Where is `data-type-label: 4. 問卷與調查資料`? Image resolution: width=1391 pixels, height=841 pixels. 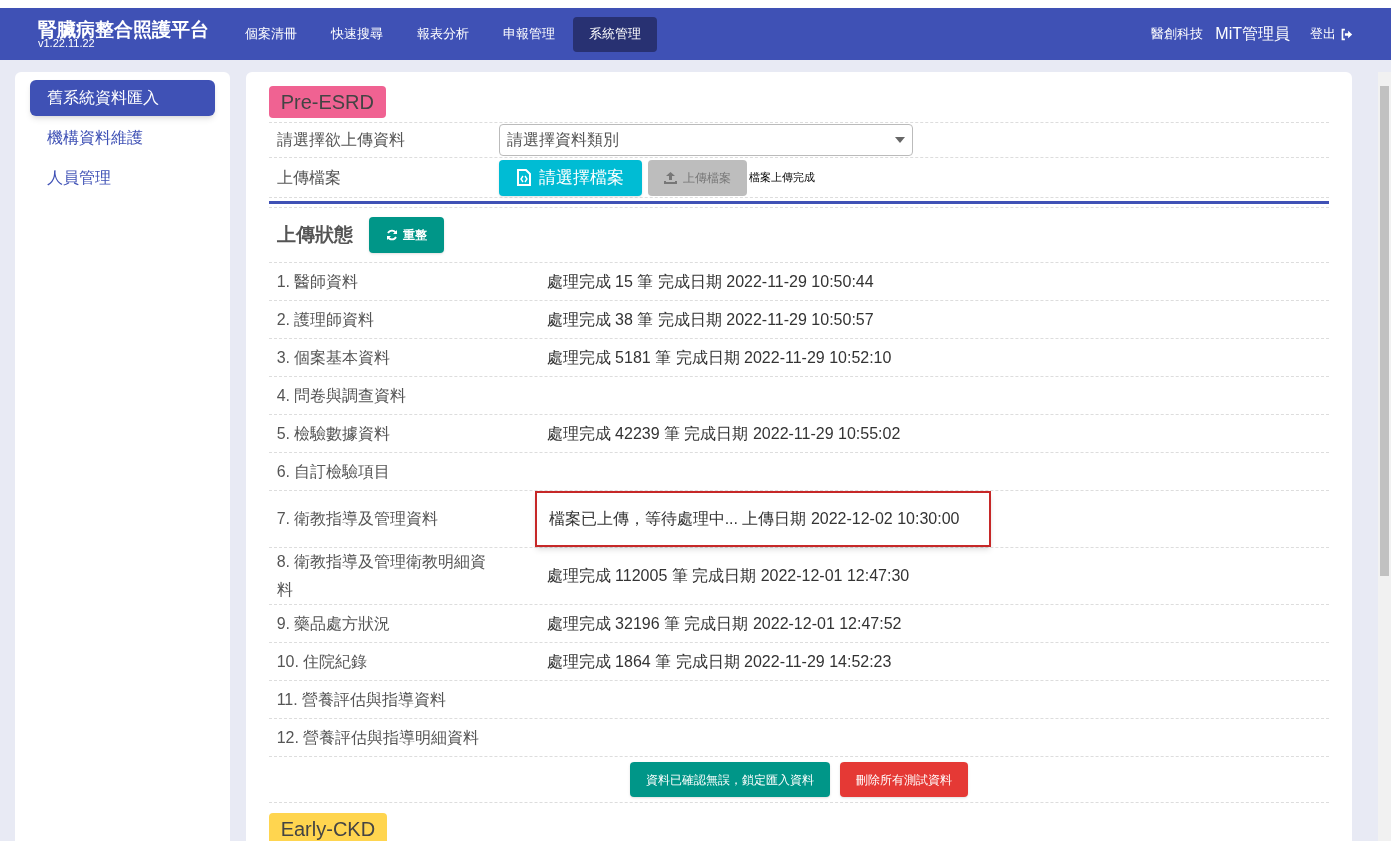
data-type-label: 4. 問卷與調查資料 is located at coordinates (341, 395).